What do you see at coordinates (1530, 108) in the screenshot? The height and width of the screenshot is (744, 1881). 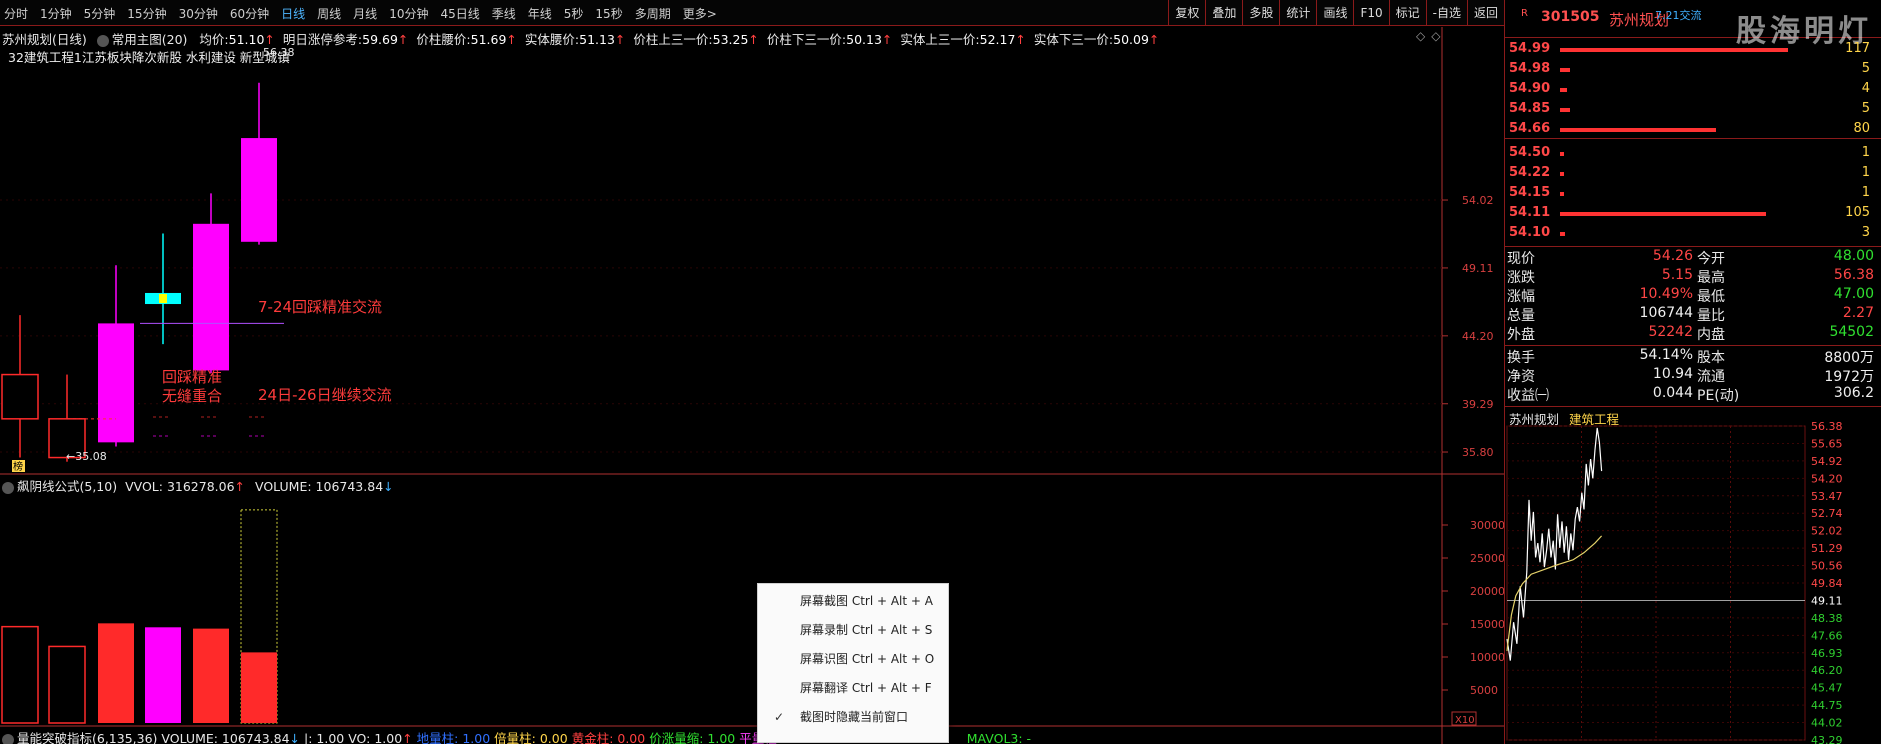 I see `ob-price: 54.85` at bounding box center [1530, 108].